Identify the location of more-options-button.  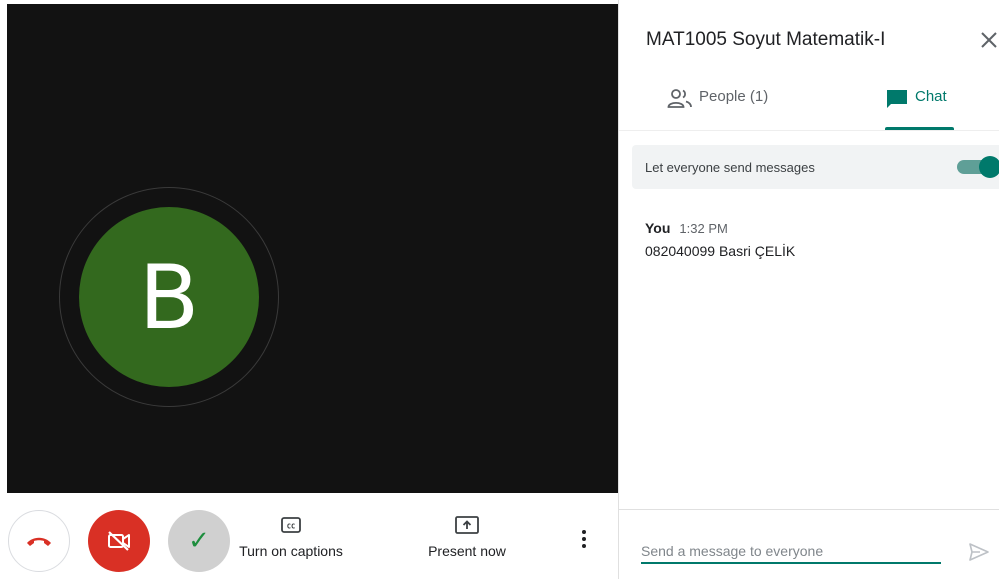
(584, 539).